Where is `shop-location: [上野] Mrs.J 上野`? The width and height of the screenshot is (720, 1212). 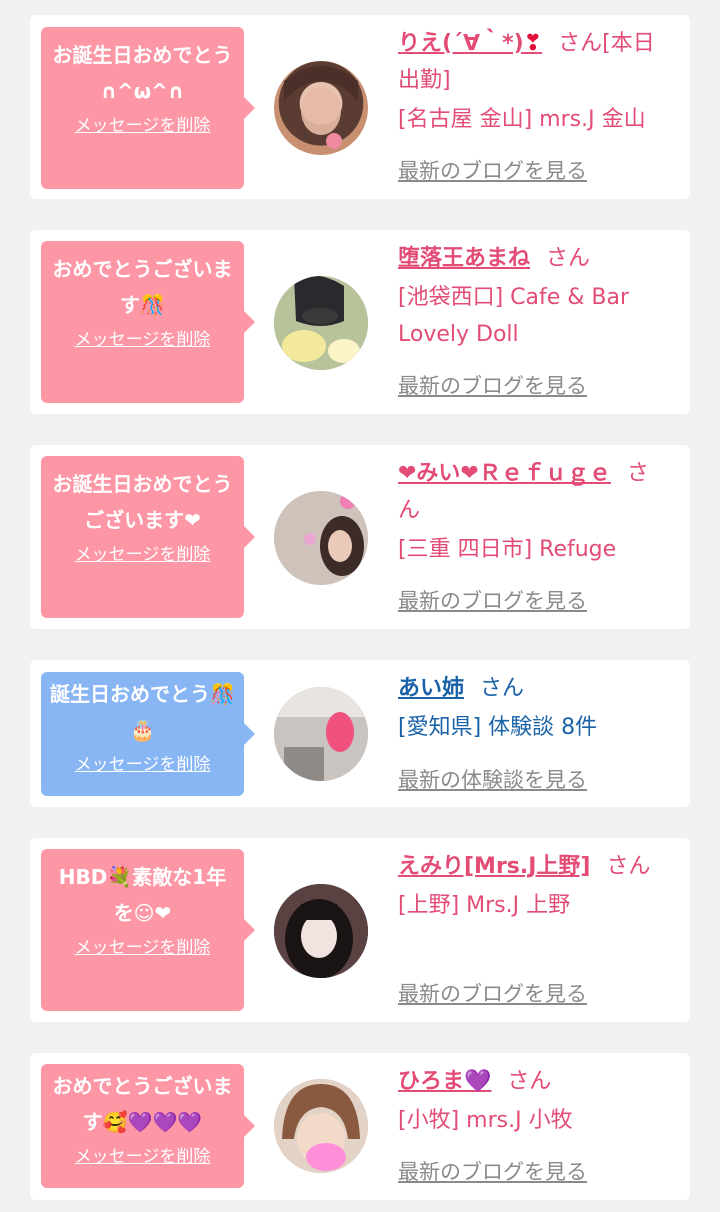 shop-location: [上野] Mrs.J 上野 is located at coordinates (484, 905).